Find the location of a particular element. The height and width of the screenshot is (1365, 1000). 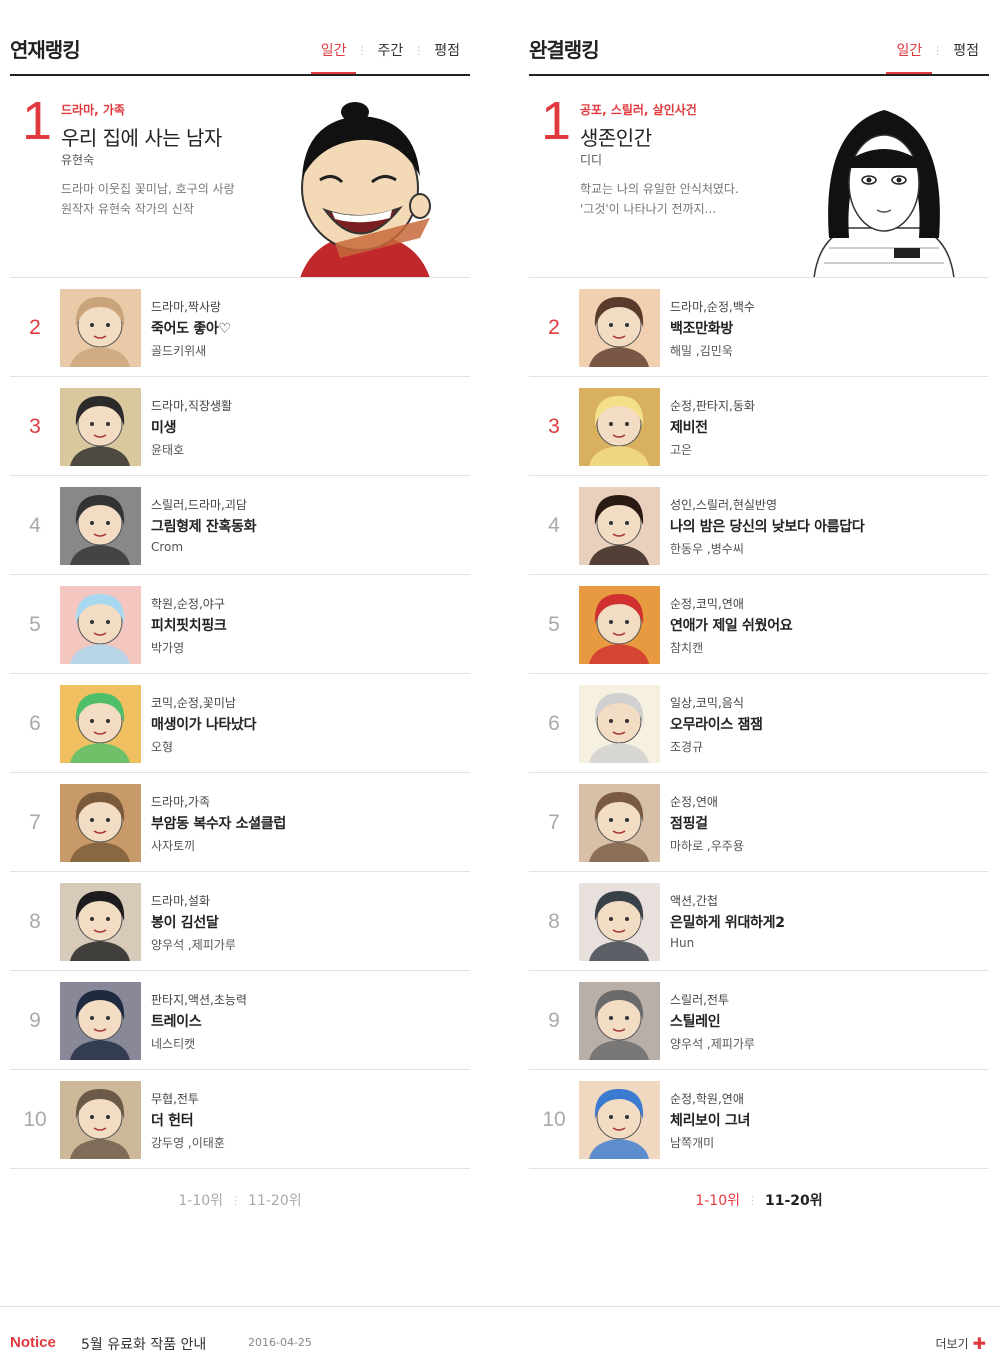

plus-icon: ✚ is located at coordinates (979, 1343).